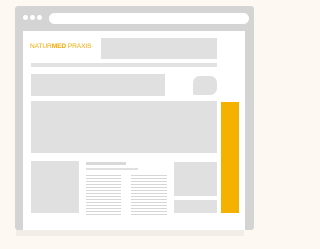 This screenshot has width=320, height=249. Describe the element at coordinates (159, 48) in the screenshot. I see `header-banner-placeholder` at that location.